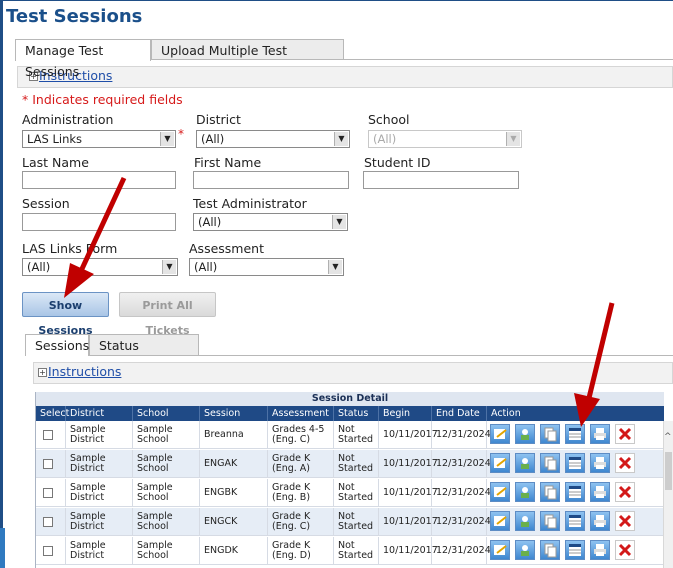 The height and width of the screenshot is (568, 673). What do you see at coordinates (95, 237) in the screenshot?
I see `arrow-to-show-sessions` at bounding box center [95, 237].